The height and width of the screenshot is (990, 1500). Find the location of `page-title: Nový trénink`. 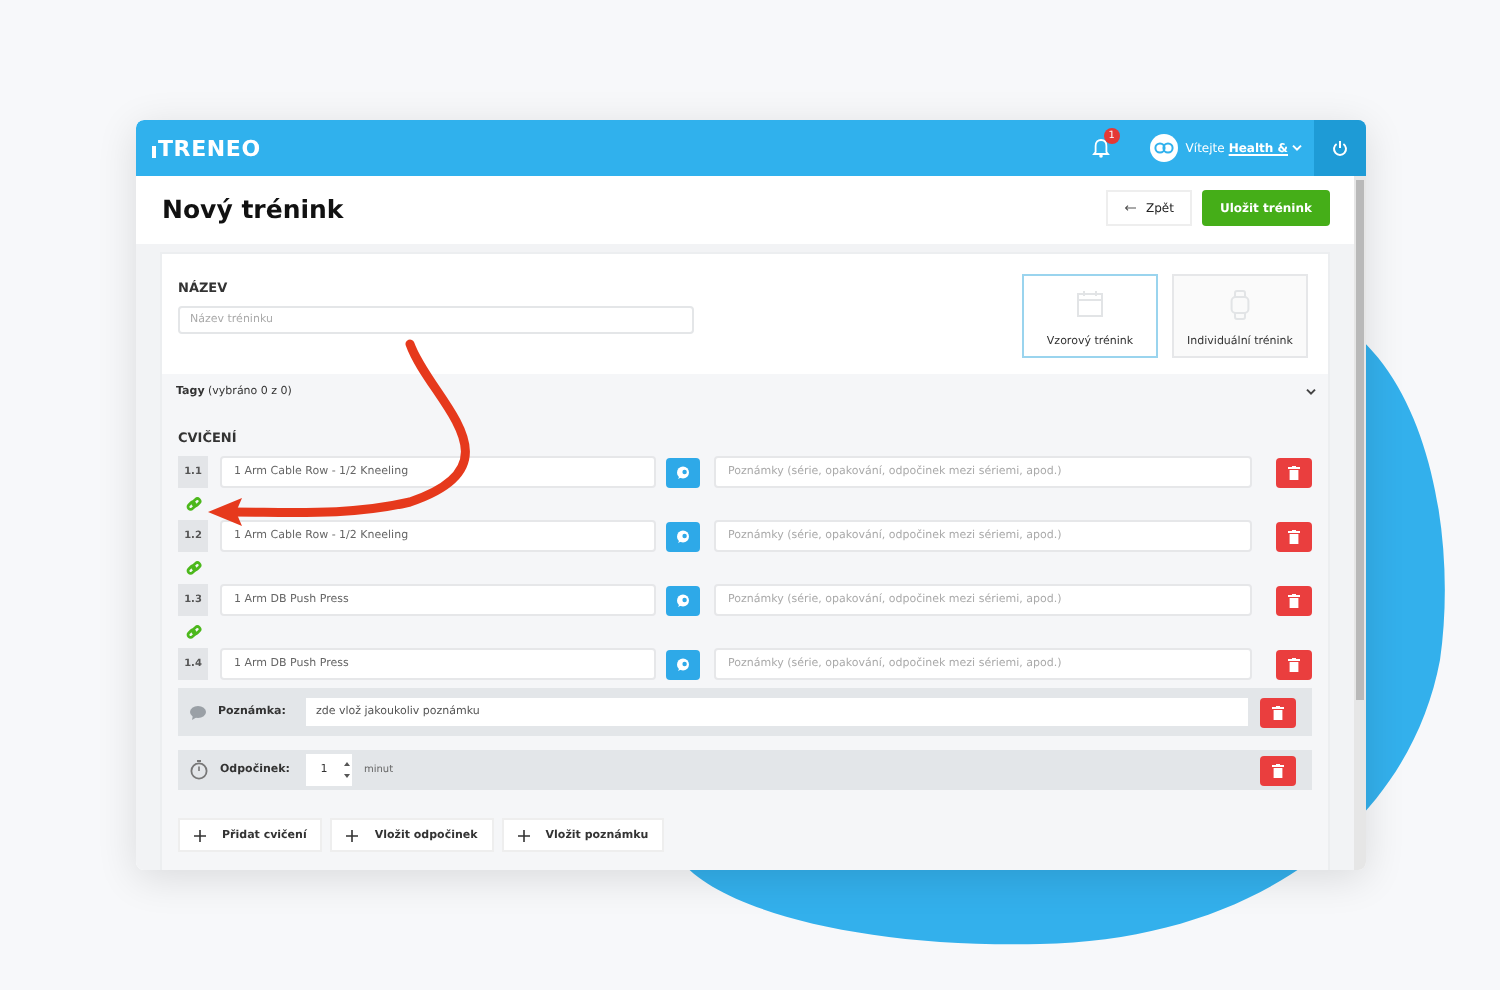

page-title: Nový trénink is located at coordinates (254, 208).